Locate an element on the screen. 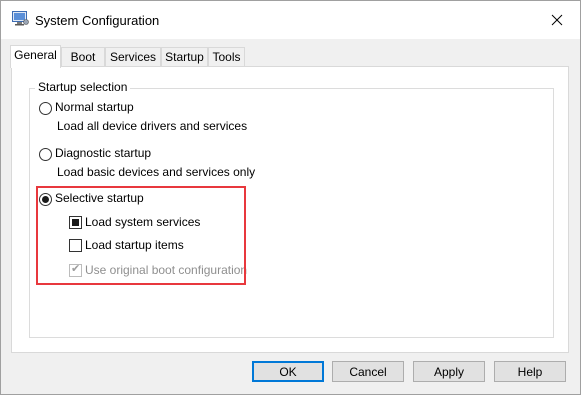 The height and width of the screenshot is (395, 581). normal-startup-description: Load all device drivers and services is located at coordinates (152, 126).